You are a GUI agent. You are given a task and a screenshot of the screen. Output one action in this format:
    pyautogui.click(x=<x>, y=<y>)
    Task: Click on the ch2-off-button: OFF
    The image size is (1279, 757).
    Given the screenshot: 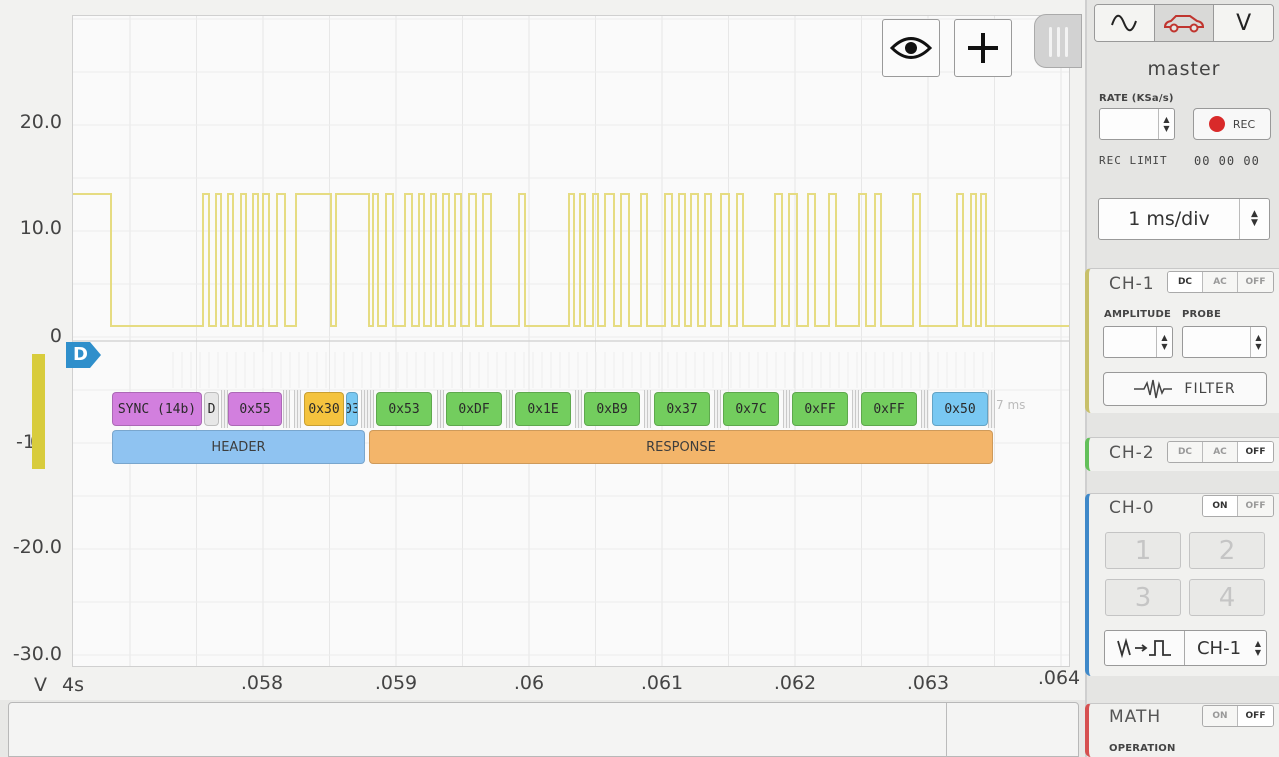 What is the action you would take?
    pyautogui.click(x=1255, y=452)
    